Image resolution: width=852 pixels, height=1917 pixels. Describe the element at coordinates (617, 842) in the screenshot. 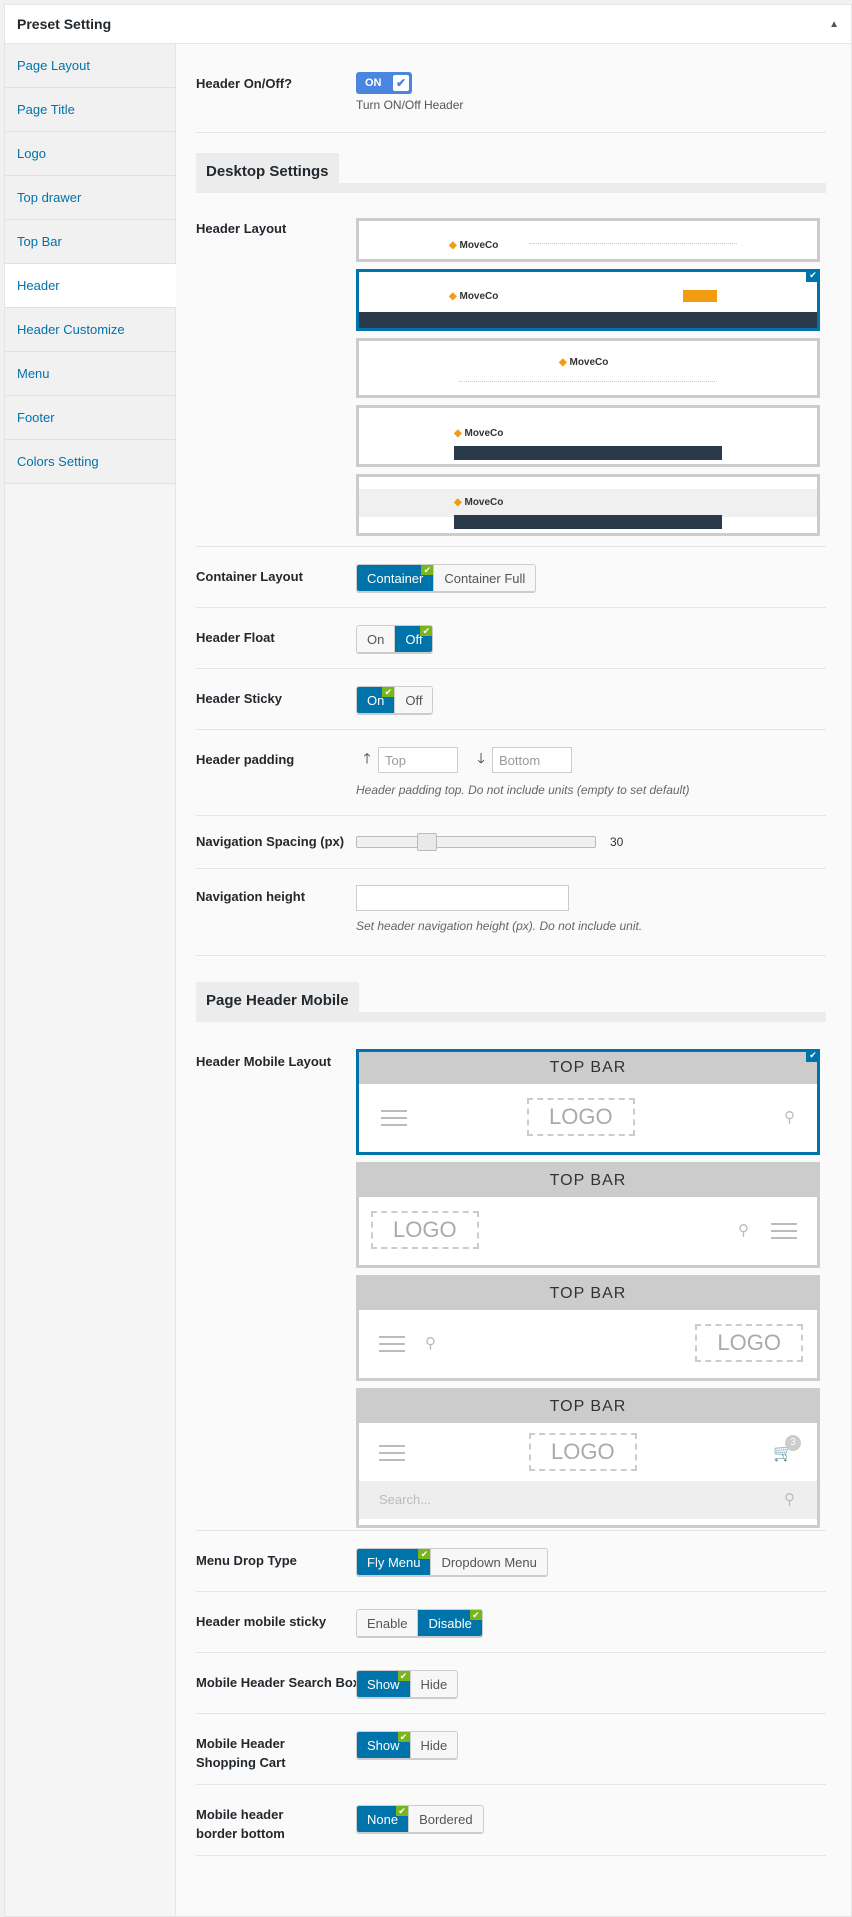

I see `slider-value: 30` at that location.